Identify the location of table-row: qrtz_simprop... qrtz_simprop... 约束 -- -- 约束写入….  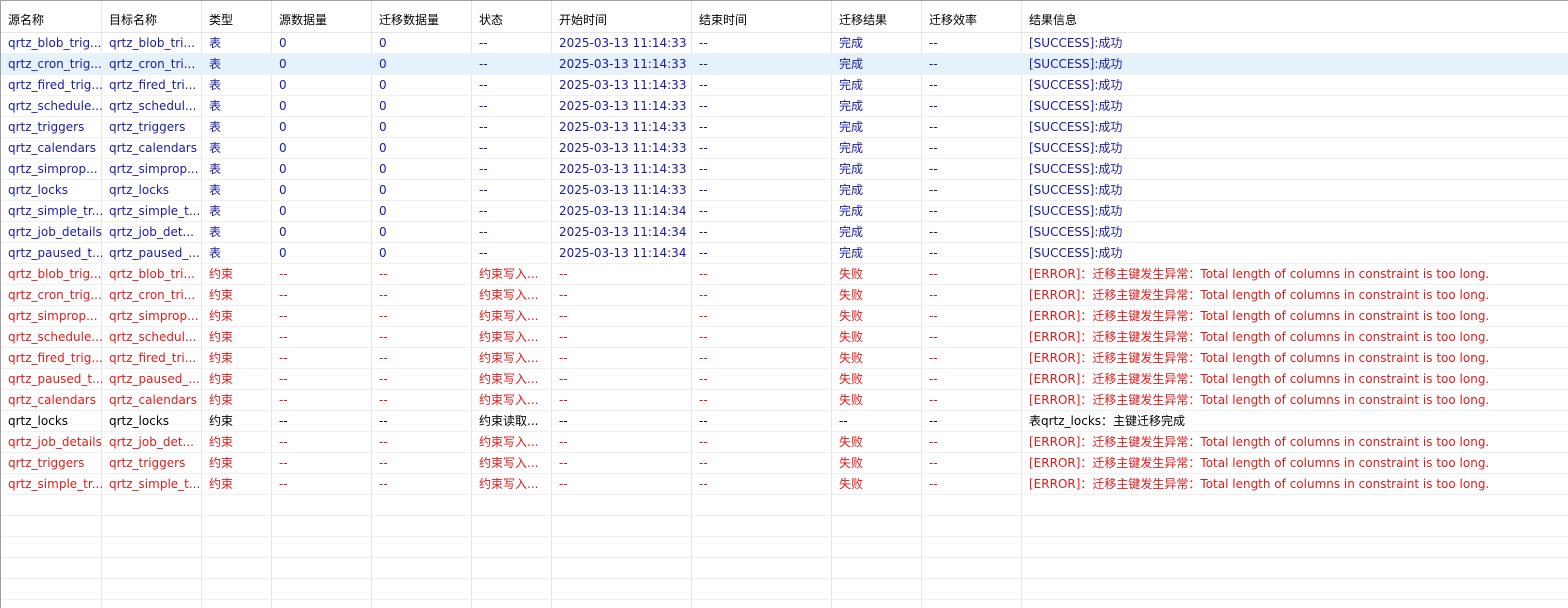
(784, 316).